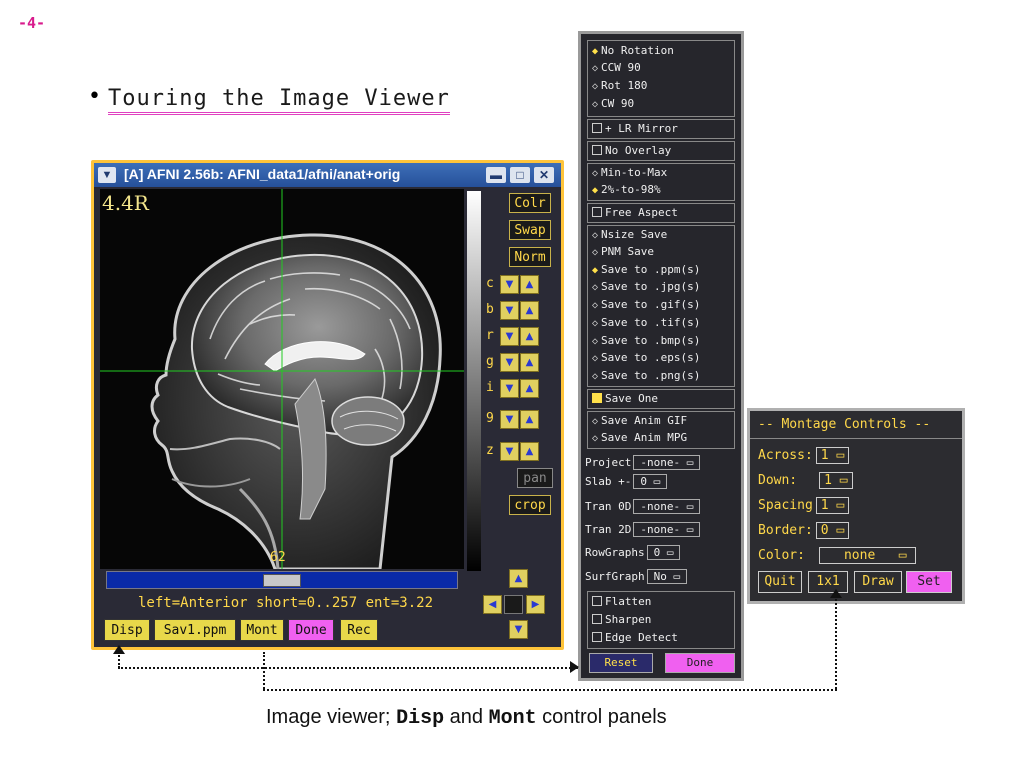  I want to click on brightness-arrows: b ▼ ▲, so click(521, 311).